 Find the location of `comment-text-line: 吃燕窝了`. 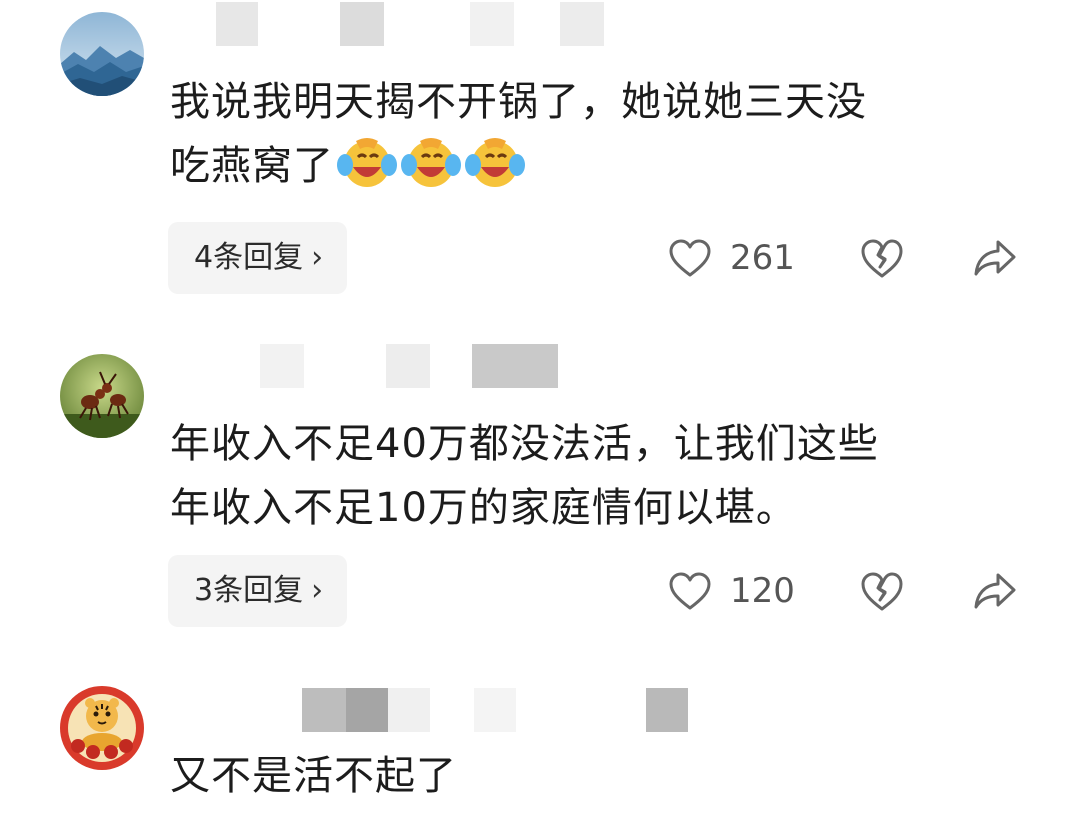

comment-text-line: 吃燕窝了 is located at coordinates (518, 166).